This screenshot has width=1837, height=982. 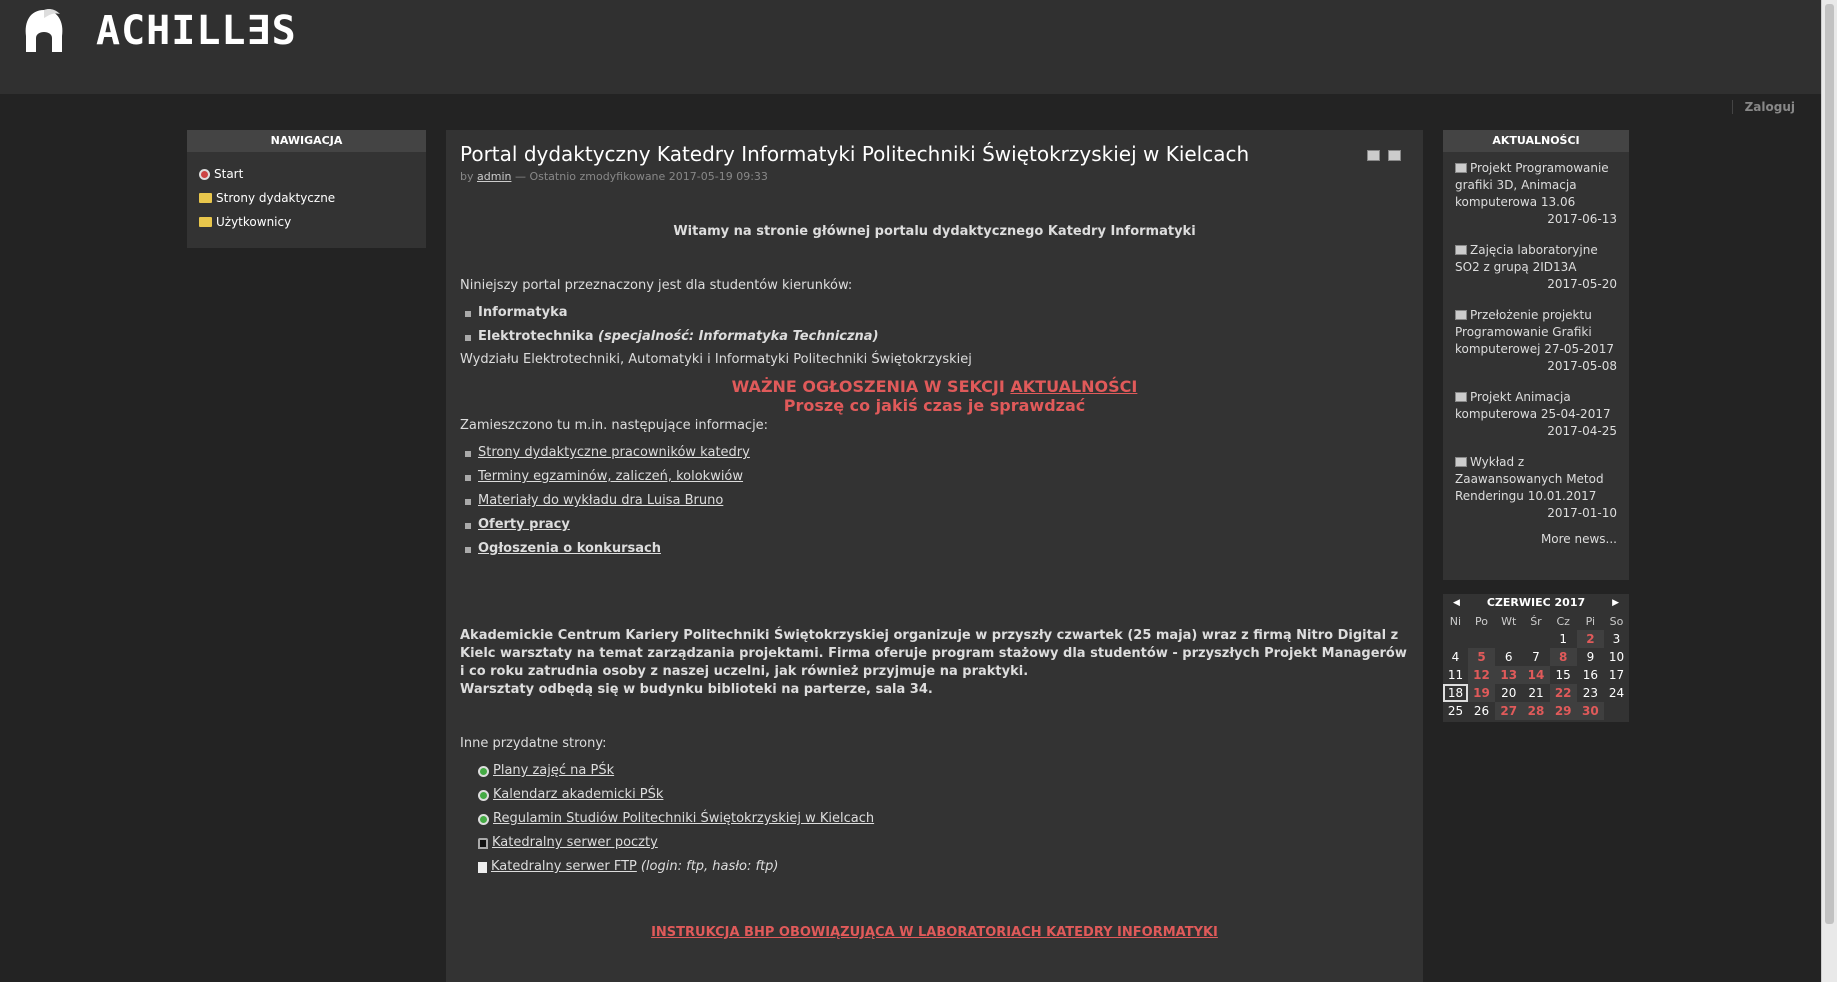 I want to click on list-item: Materiały do wykładu dra Luisa Bruno, so click(x=937, y=501).